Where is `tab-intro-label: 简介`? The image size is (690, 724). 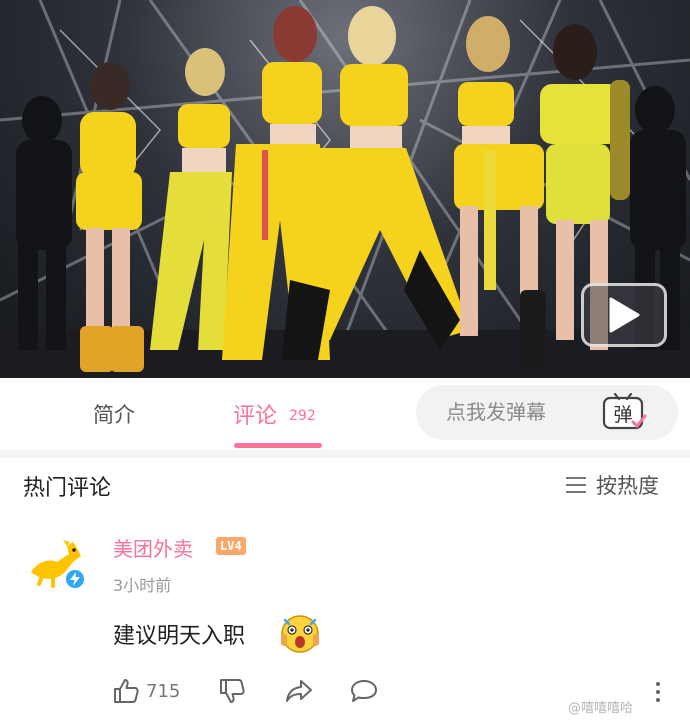
tab-intro-label: 简介 is located at coordinates (114, 415).